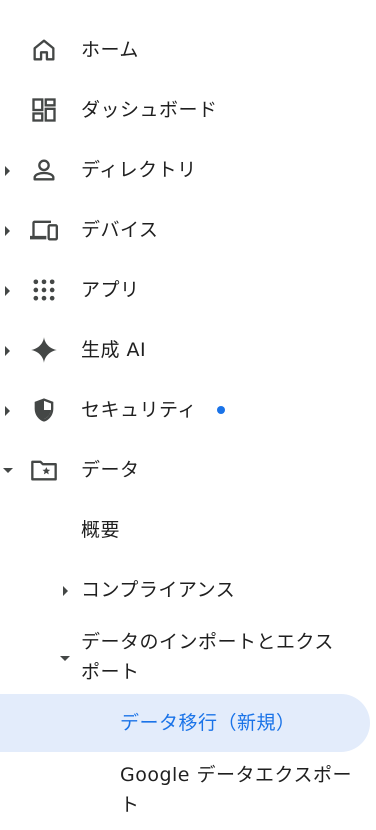 Image resolution: width=376 pixels, height=830 pixels. Describe the element at coordinates (139, 410) in the screenshot. I see `nav-item-label: セキュリティ` at that location.